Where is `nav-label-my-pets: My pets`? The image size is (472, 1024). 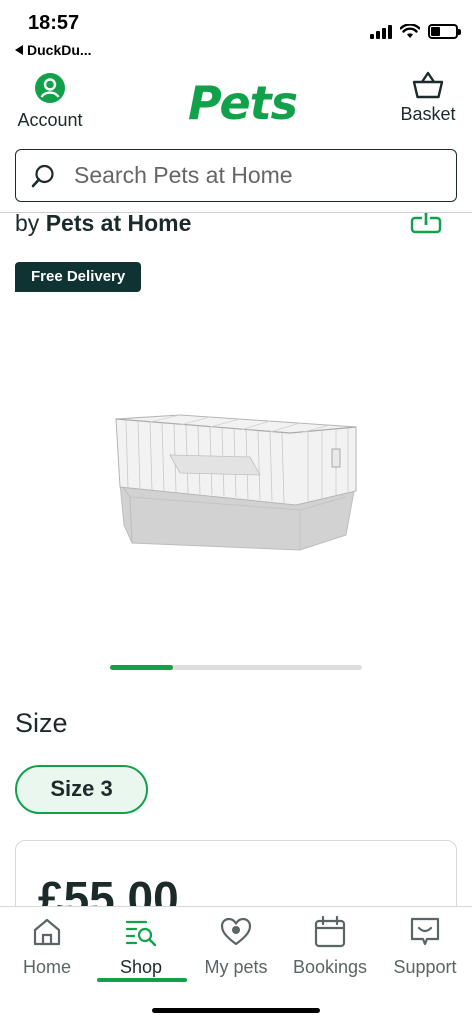
nav-label-my-pets: My pets is located at coordinates (236, 967).